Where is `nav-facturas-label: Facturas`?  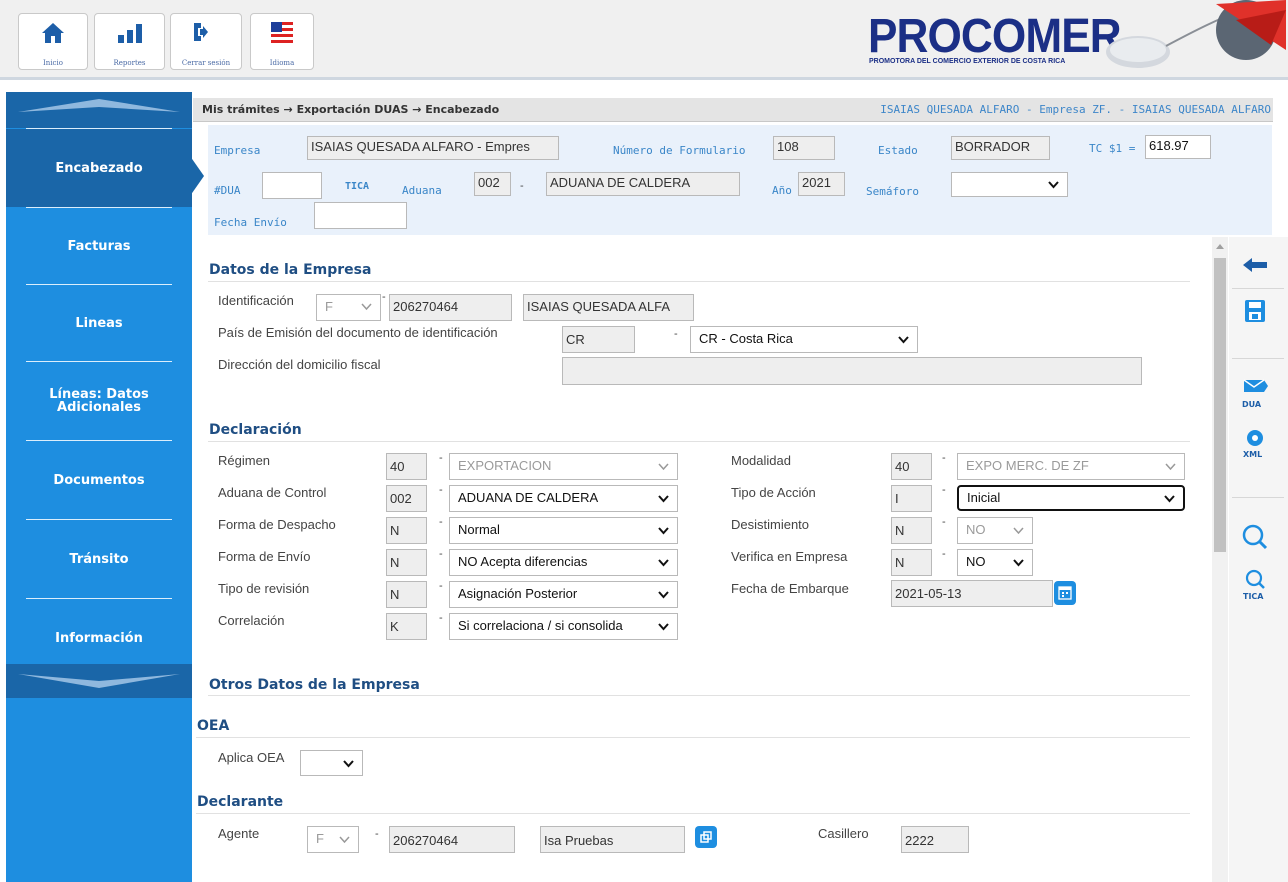
nav-facturas-label: Facturas is located at coordinates (99, 246).